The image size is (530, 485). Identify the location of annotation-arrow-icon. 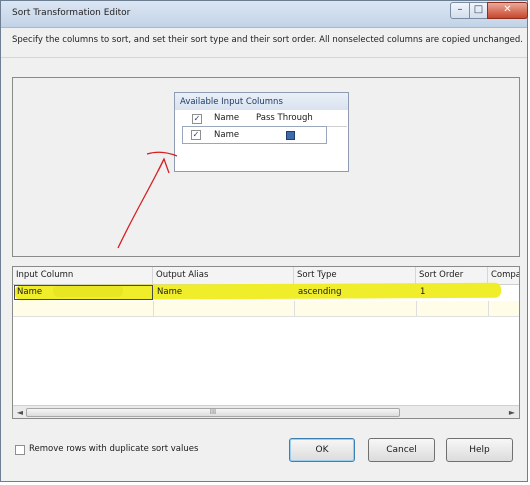
(147, 200).